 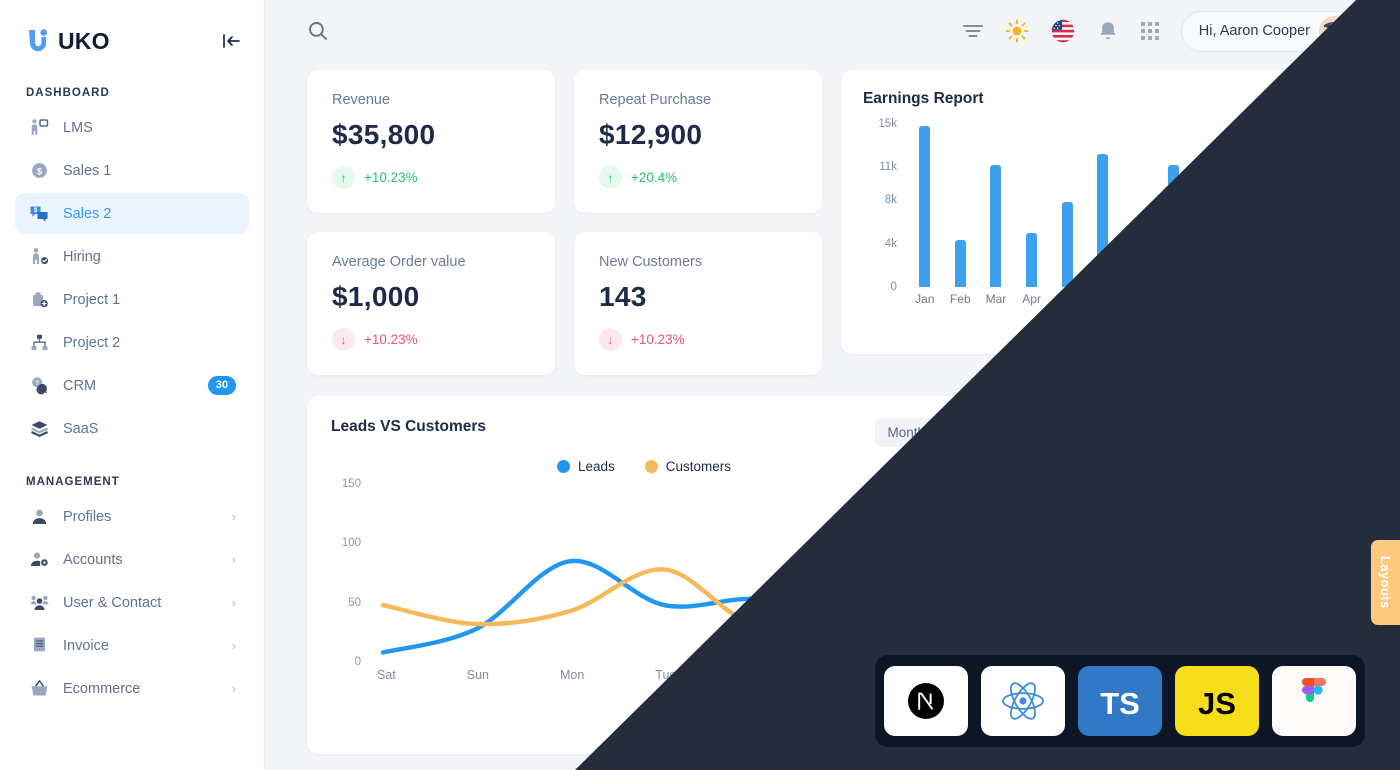 I want to click on sidebar-item-lms: LMS, so click(x=132, y=127).